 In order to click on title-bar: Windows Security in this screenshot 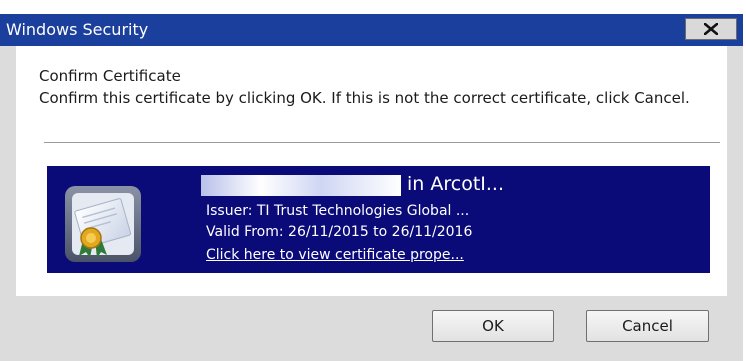, I will do `click(371, 30)`.